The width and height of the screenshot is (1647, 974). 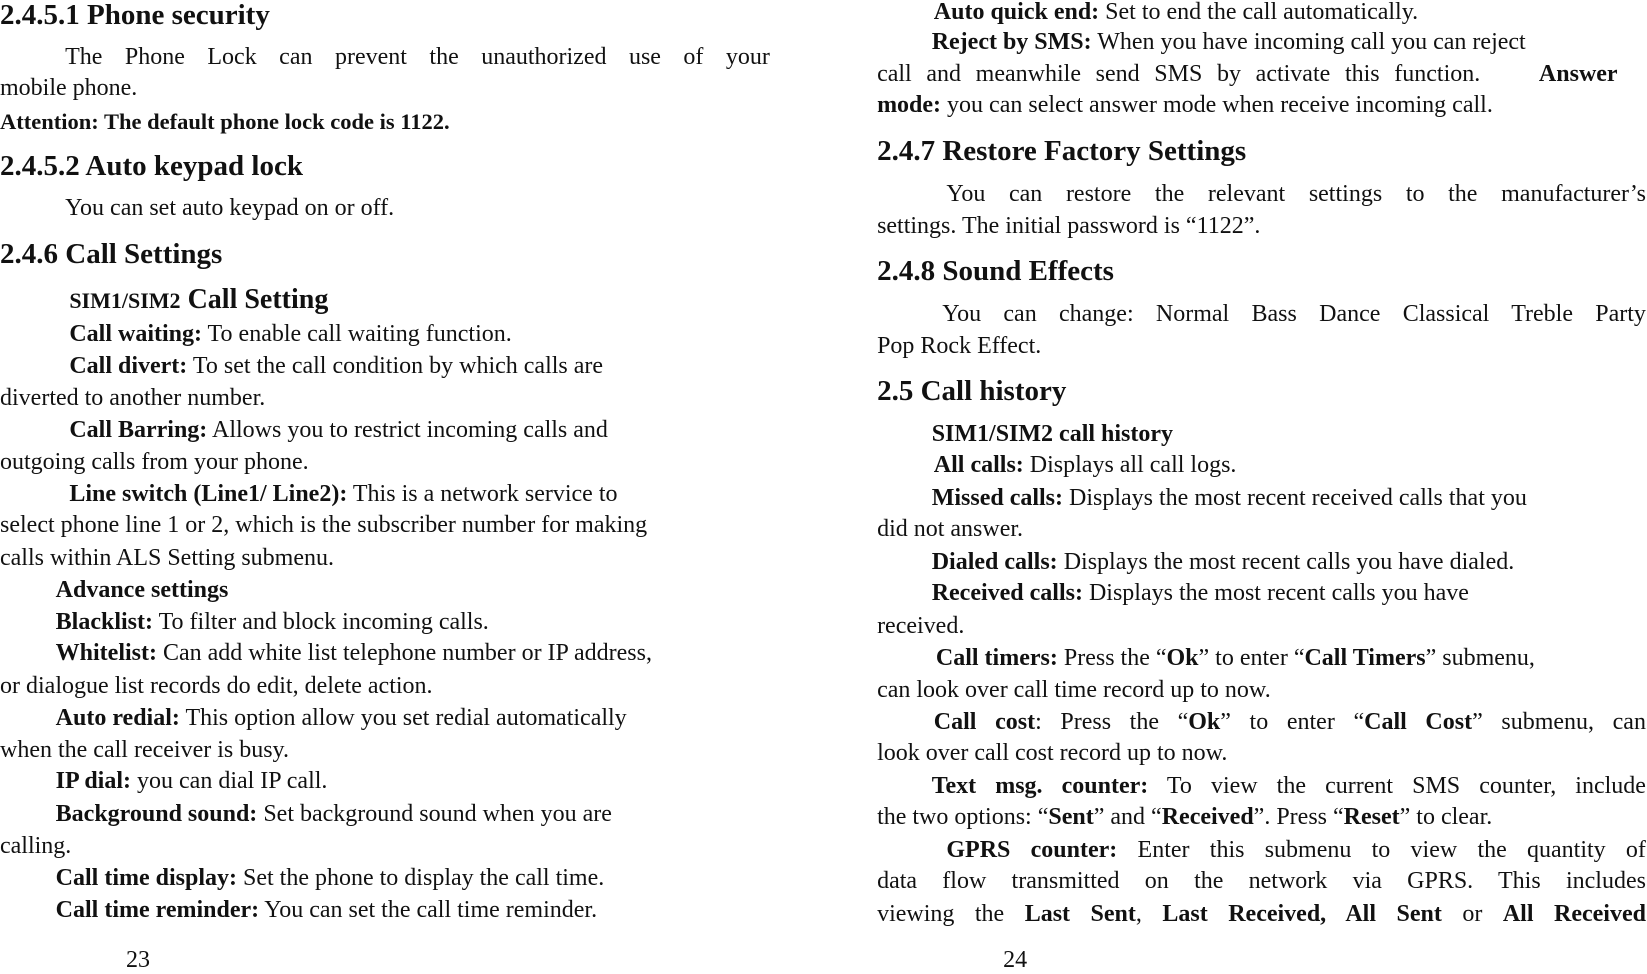 I want to click on text-run: outgoing calls from your phone., so click(x=154, y=462).